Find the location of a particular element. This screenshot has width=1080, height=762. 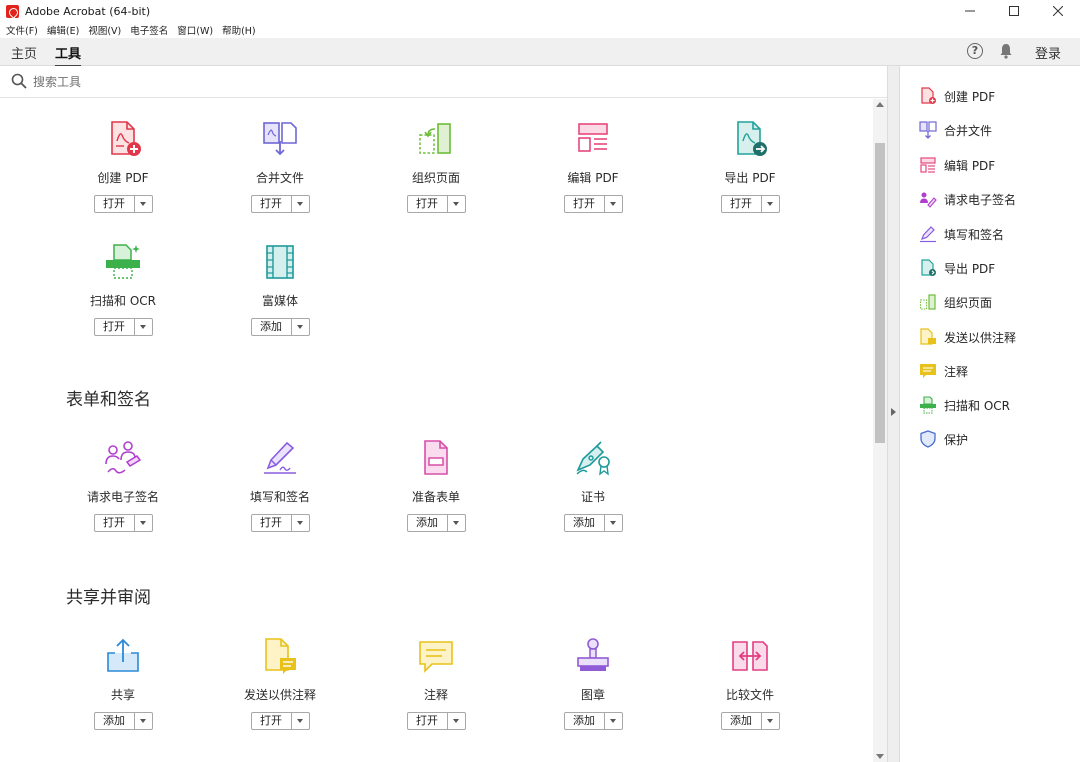

collapse-panel-arrow-icon is located at coordinates (893, 412).